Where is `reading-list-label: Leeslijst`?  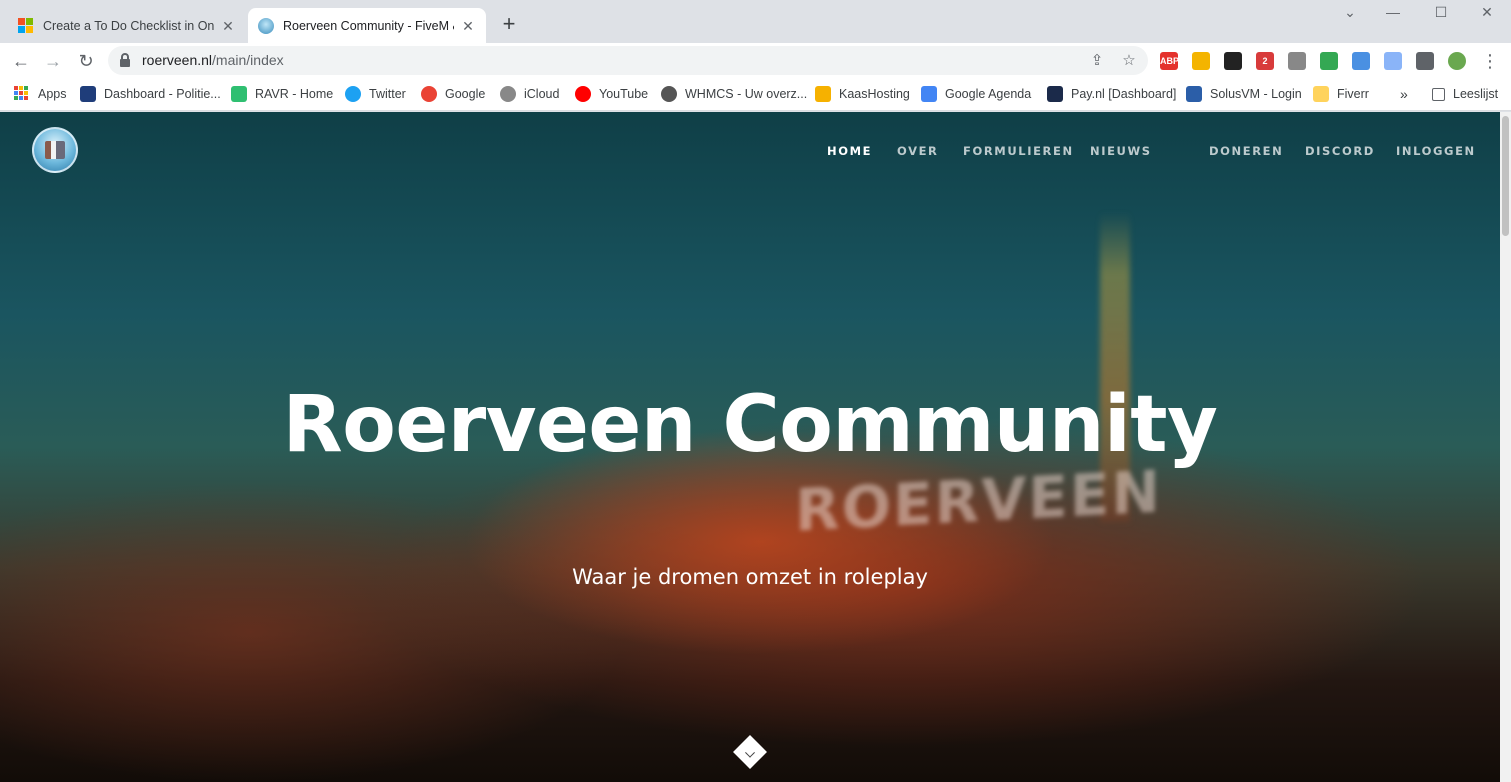 reading-list-label: Leeslijst is located at coordinates (1476, 94).